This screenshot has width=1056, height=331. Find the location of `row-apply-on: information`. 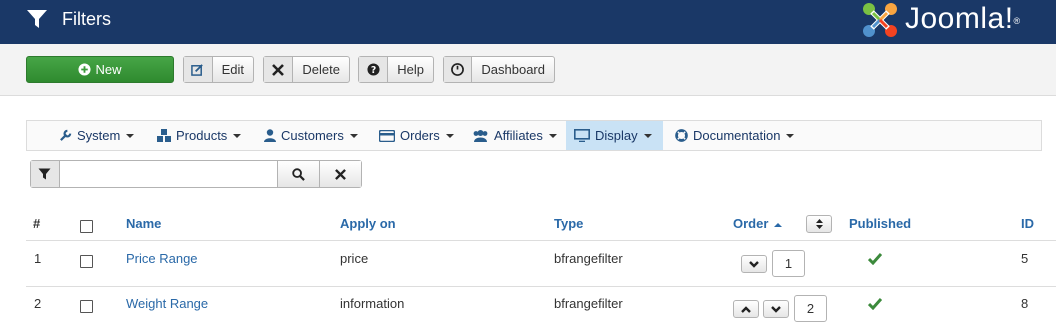

row-apply-on: information is located at coordinates (372, 303).